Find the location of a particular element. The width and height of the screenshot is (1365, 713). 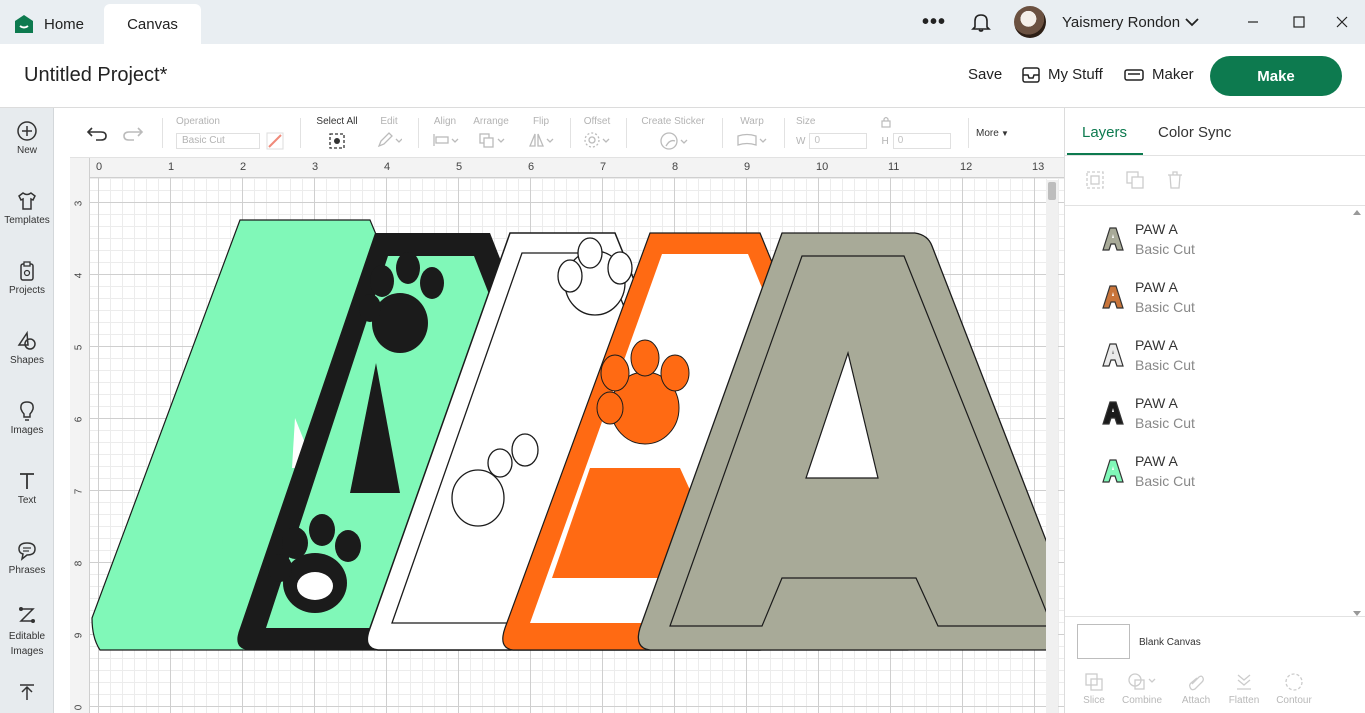

tab-home-label: Home is located at coordinates (64, 24).